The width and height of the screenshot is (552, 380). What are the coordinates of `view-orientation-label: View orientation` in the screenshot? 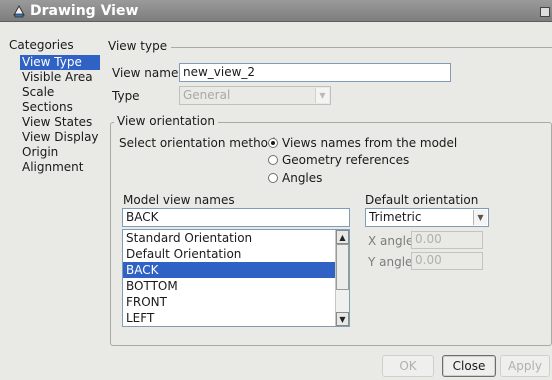 It's located at (166, 121).